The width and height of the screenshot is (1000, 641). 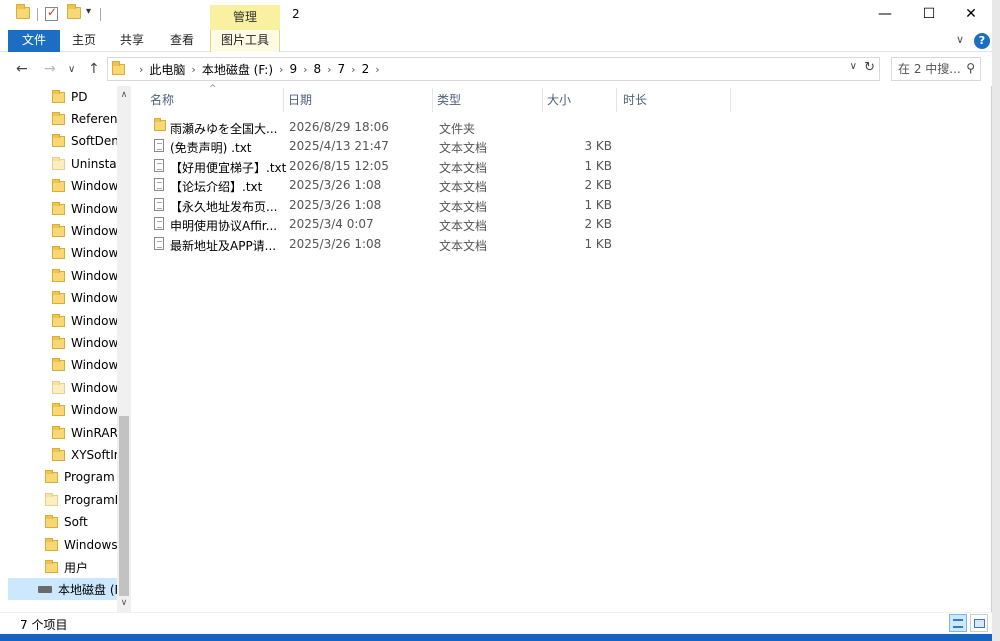 What do you see at coordinates (85, 455) in the screenshot?
I see `nav-folder-item: XYSoftIr` at bounding box center [85, 455].